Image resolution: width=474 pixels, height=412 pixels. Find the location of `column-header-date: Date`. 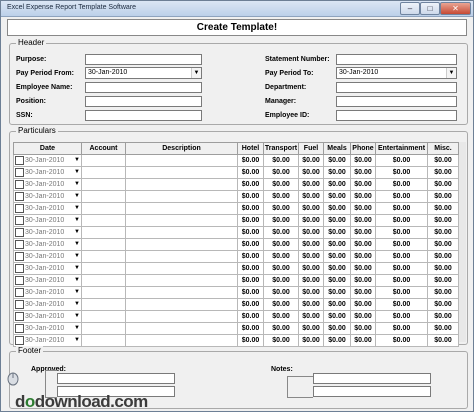

column-header-date: Date is located at coordinates (47, 148).